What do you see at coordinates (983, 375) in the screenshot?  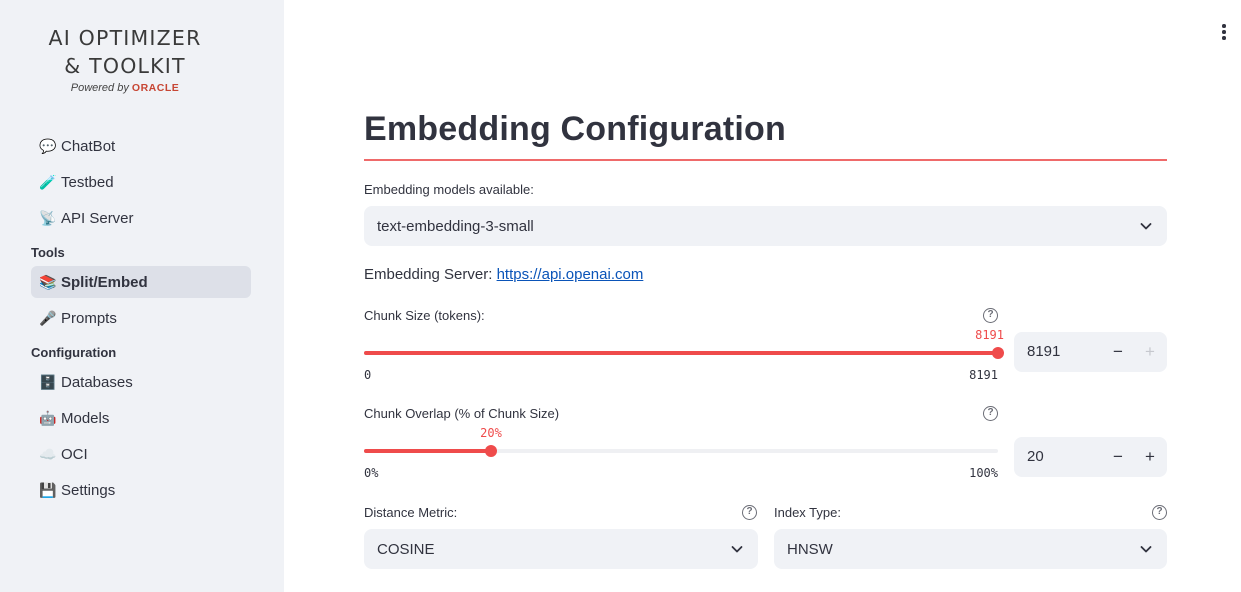 I see `chunk-size-max: 8191` at bounding box center [983, 375].